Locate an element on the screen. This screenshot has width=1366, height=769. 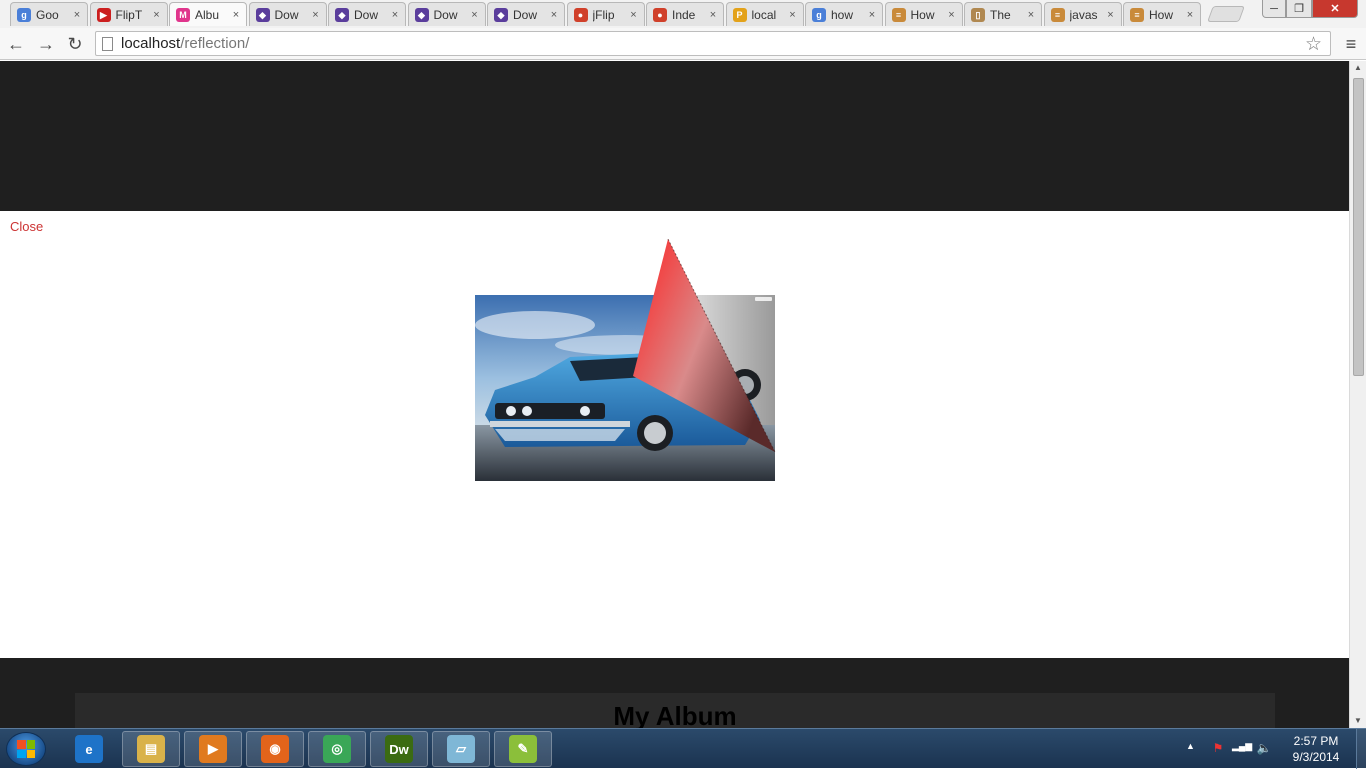
page-flip-corner is located at coordinates (705, 346).